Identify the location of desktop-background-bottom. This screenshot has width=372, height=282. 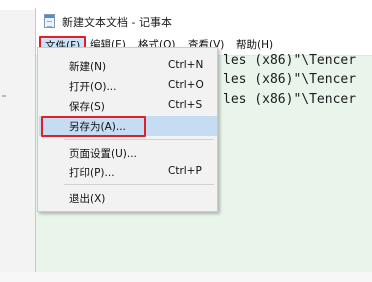
(186, 277).